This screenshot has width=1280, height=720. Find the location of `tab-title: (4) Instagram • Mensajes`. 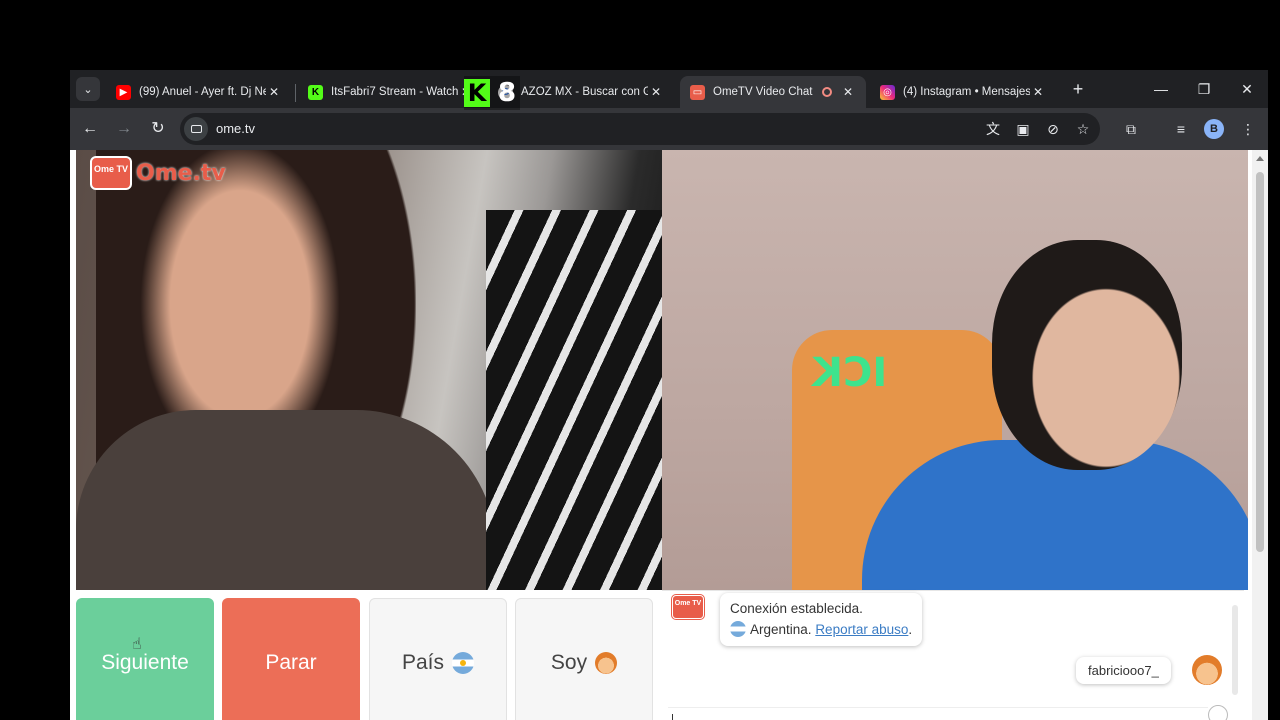

tab-title: (4) Instagram • Mensajes is located at coordinates (966, 92).